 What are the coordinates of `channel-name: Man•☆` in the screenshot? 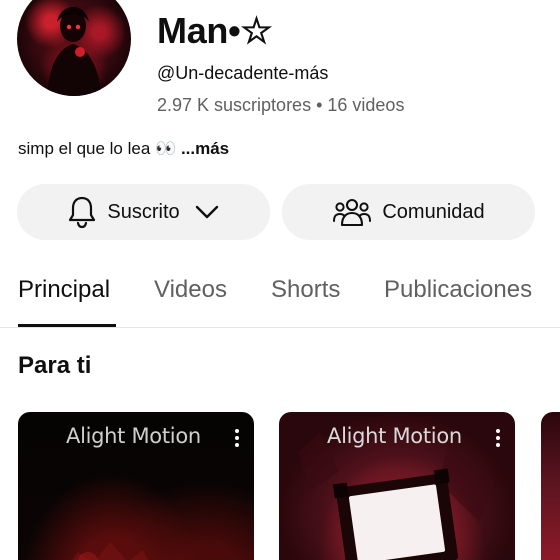 It's located at (215, 30).